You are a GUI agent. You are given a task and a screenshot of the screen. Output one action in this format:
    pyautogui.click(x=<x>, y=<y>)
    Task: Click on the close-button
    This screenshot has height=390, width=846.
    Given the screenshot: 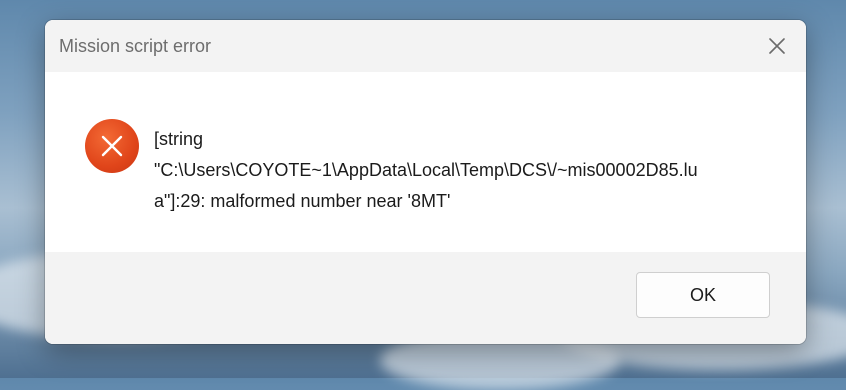 What is the action you would take?
    pyautogui.click(x=777, y=46)
    